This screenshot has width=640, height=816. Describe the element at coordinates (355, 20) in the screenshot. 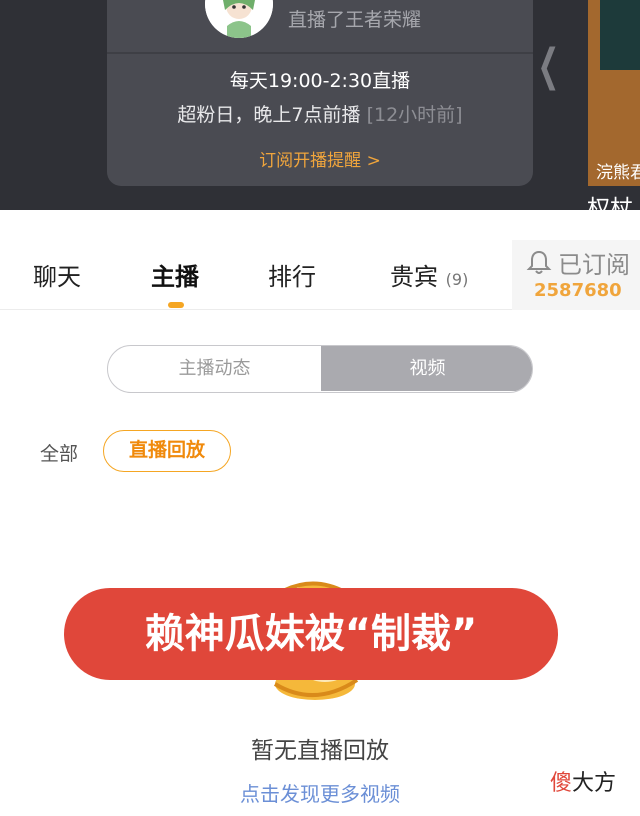

I see `streamed-game-text: 直播了王者荣耀` at that location.